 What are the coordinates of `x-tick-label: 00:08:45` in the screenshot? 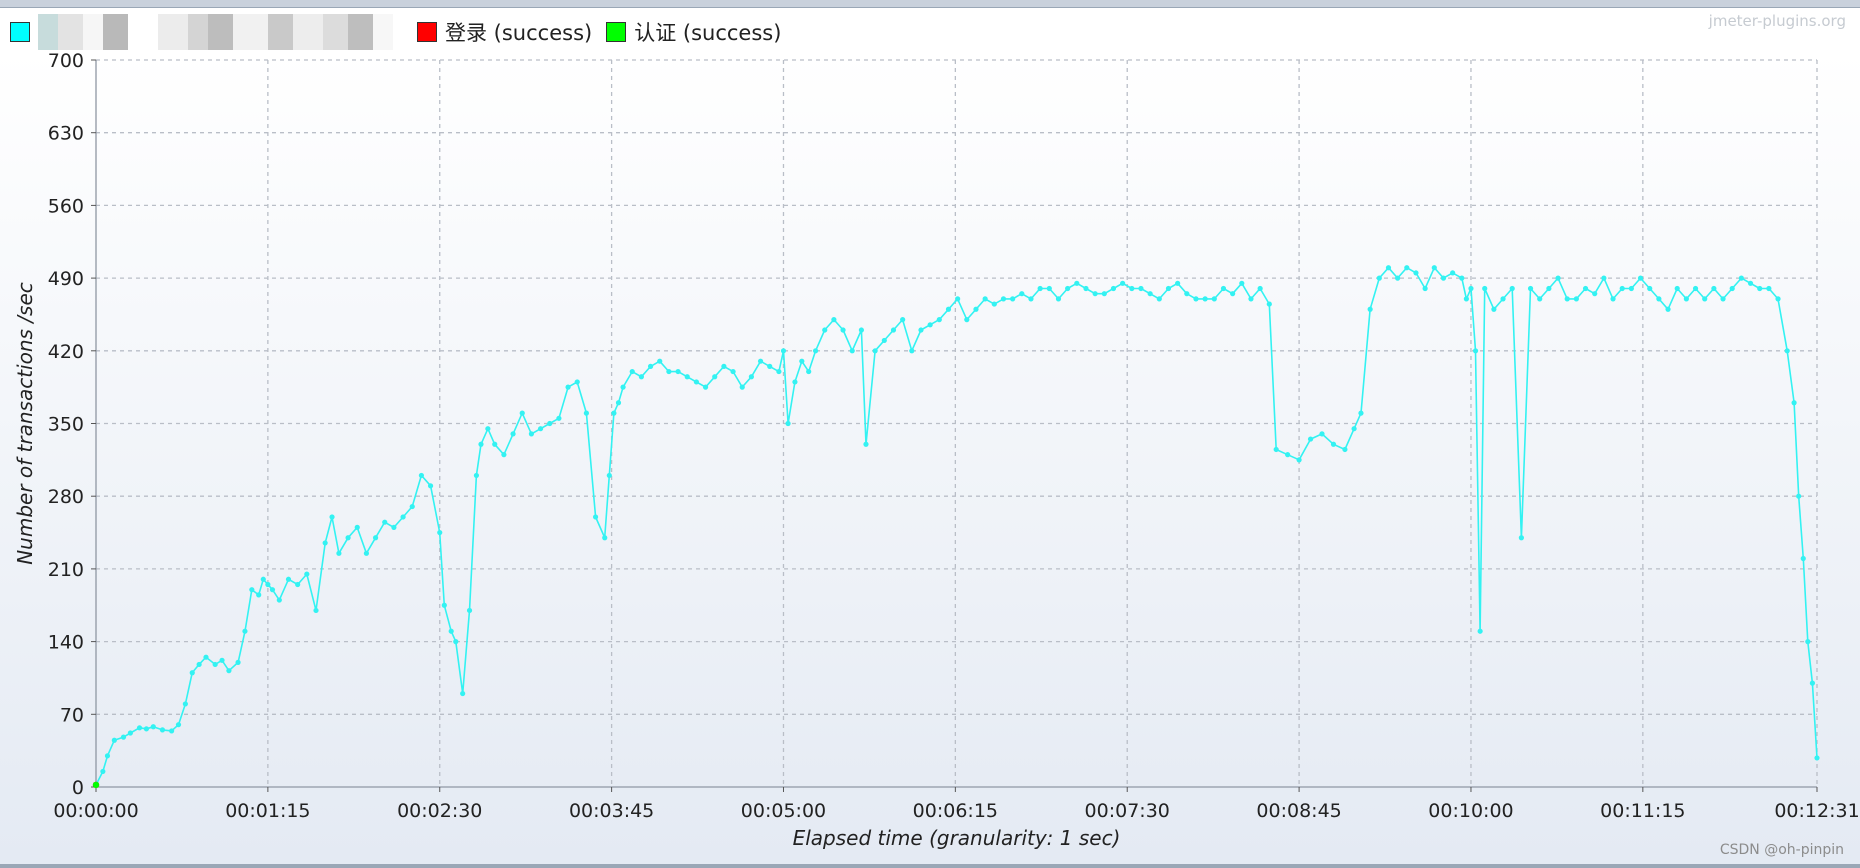 It's located at (1298, 811).